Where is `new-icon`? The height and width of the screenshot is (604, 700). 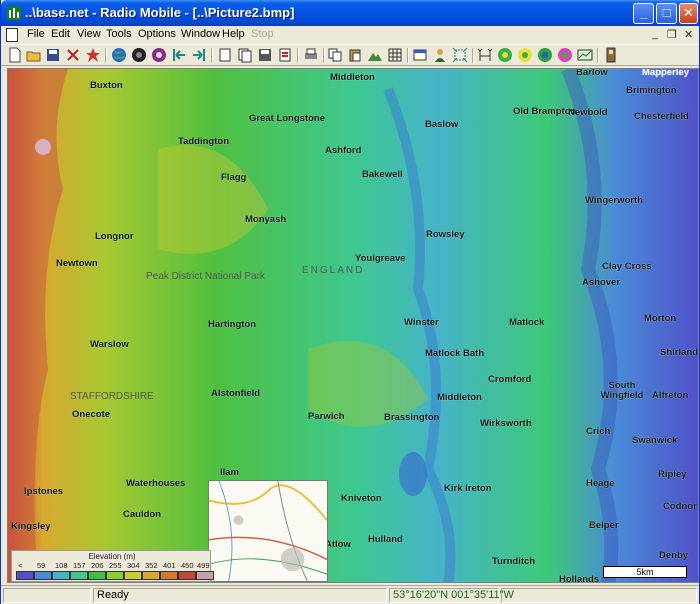
new-icon is located at coordinates (15, 55).